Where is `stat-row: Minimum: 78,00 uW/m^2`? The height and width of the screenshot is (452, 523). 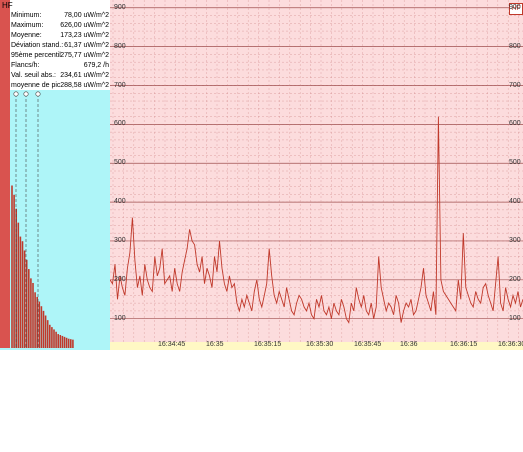
stat-row: Minimum: 78,00 uW/m^2 is located at coordinates (60, 16).